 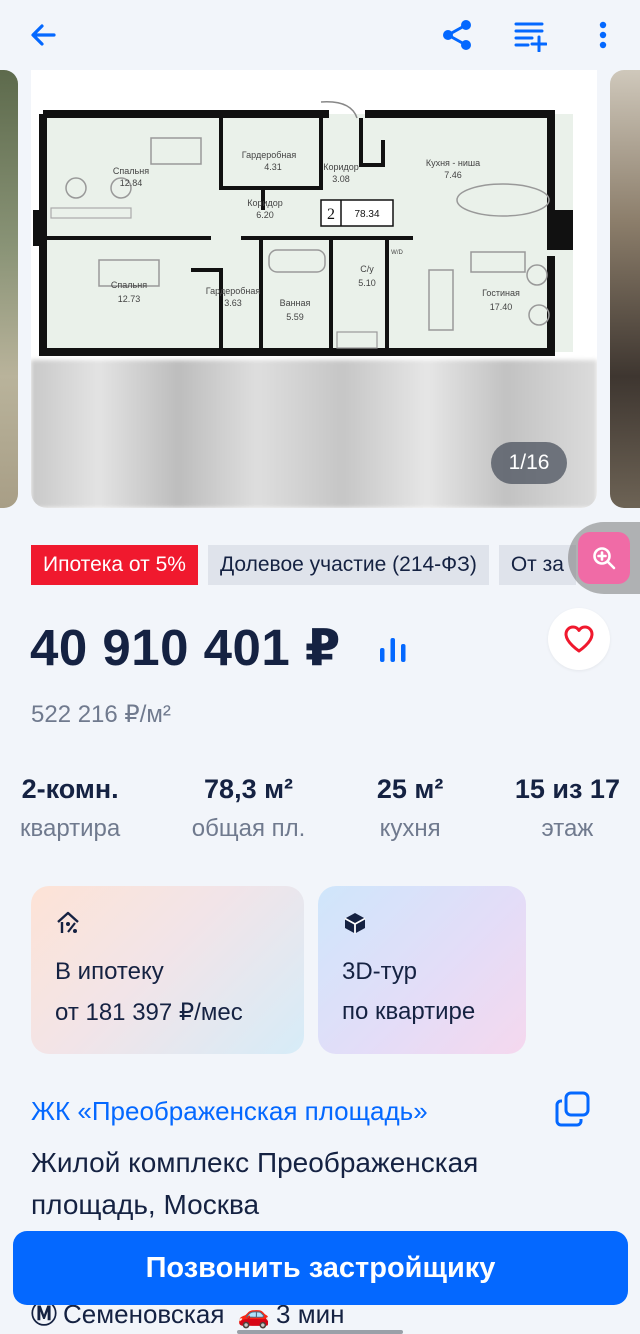 I want to click on add-to-list-button, so click(x=530, y=35).